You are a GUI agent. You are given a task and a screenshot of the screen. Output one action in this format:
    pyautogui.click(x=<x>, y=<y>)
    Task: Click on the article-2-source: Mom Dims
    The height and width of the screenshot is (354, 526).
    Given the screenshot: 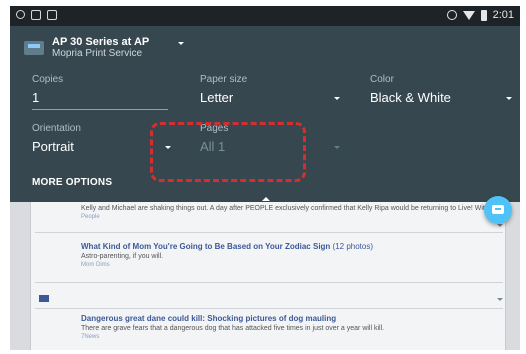 What is the action you would take?
    pyautogui.click(x=95, y=265)
    